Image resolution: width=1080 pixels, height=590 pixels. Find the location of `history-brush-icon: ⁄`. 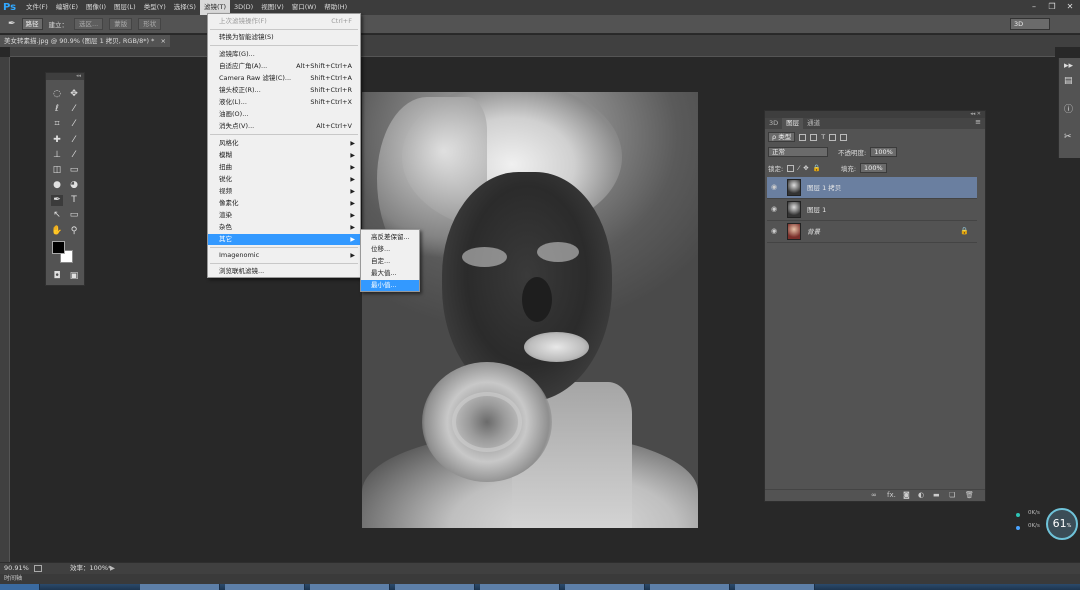

history-brush-icon: ⁄ is located at coordinates (74, 155).